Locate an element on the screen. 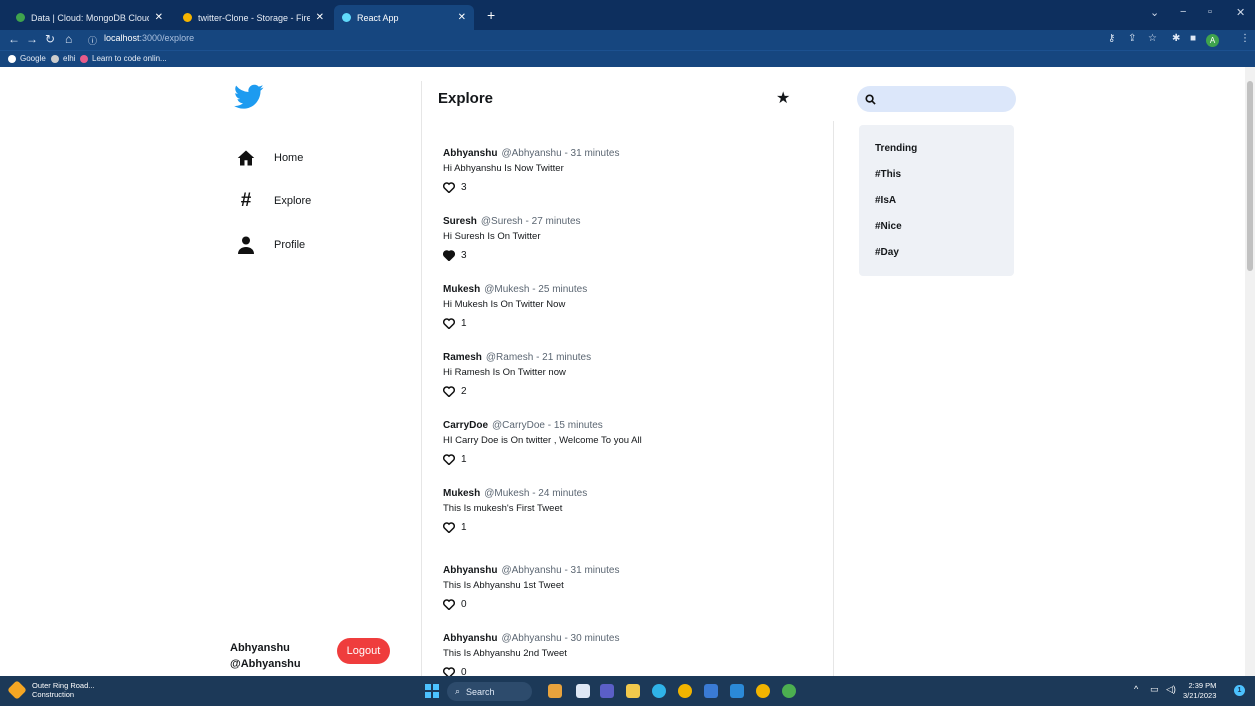 Image resolution: width=1255 pixels, height=706 pixels. search-bar is located at coordinates (936, 99).